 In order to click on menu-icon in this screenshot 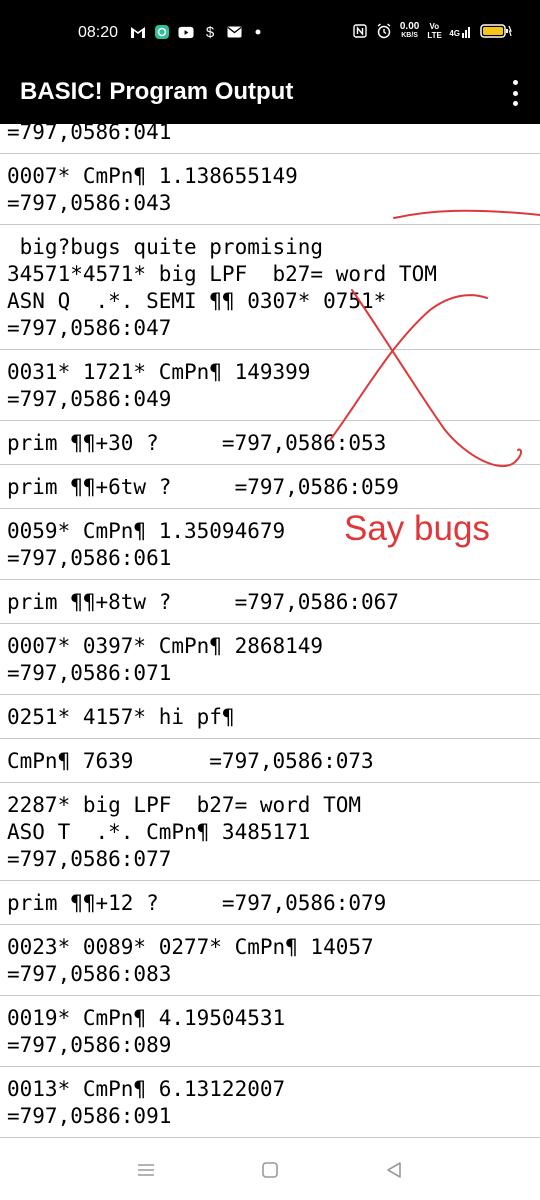, I will do `click(146, 1170)`.